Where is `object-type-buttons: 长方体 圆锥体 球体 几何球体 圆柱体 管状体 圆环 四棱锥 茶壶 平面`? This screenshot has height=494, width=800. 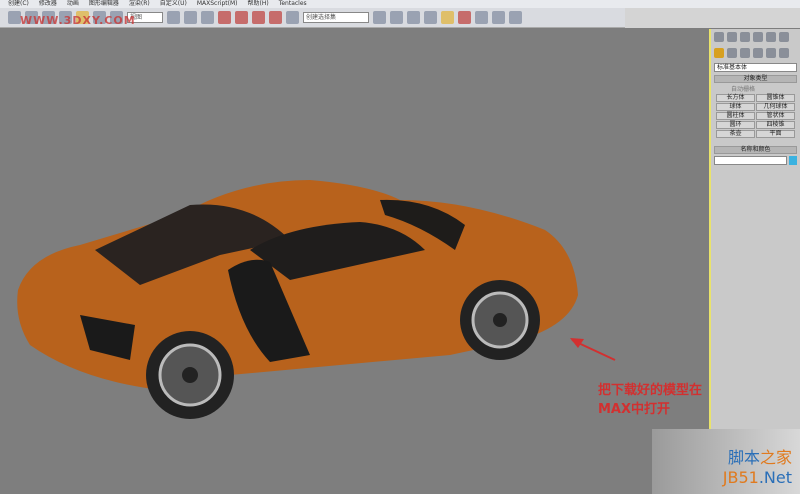
object-type-buttons: 长方体 圆锥体 球体 几何球体 圆柱体 管状体 圆环 四棱锥 茶壶 平面 is located at coordinates (755, 116).